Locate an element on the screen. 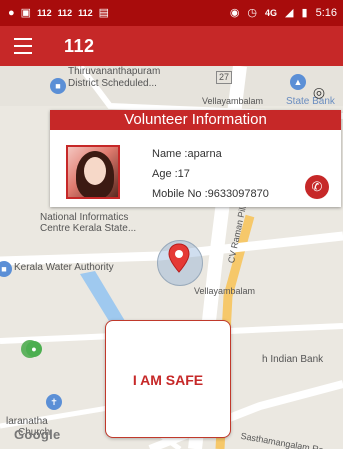  app-title: 112 is located at coordinates (79, 46).